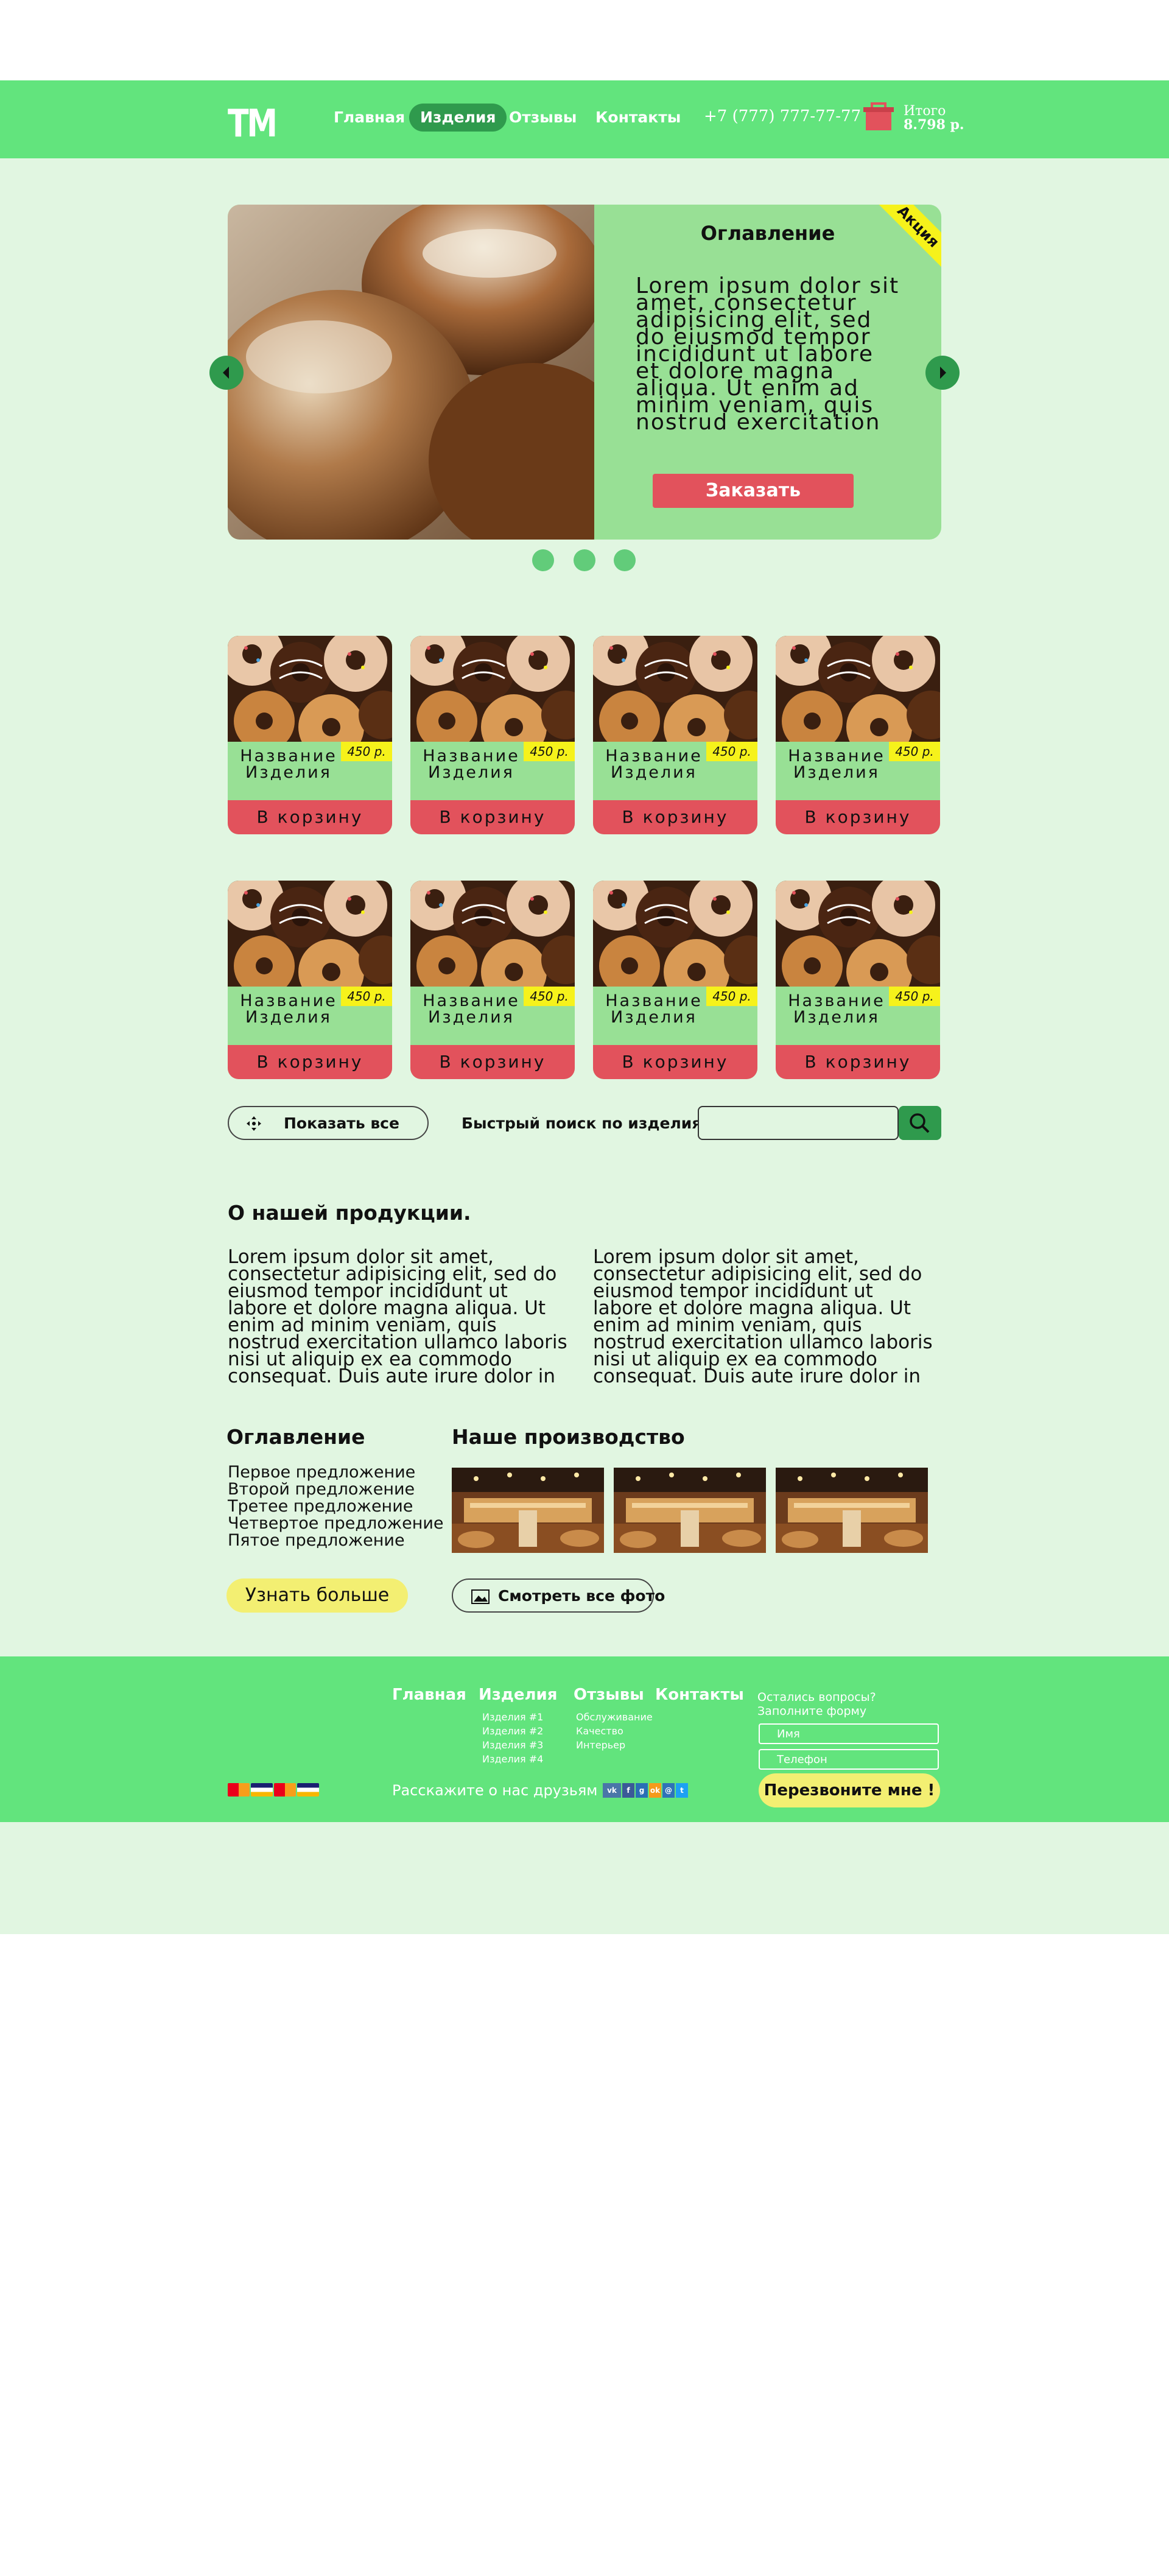 This screenshot has width=1169, height=2576. What do you see at coordinates (349, 1213) in the screenshot?
I see `about-title: О нашей продукции.` at bounding box center [349, 1213].